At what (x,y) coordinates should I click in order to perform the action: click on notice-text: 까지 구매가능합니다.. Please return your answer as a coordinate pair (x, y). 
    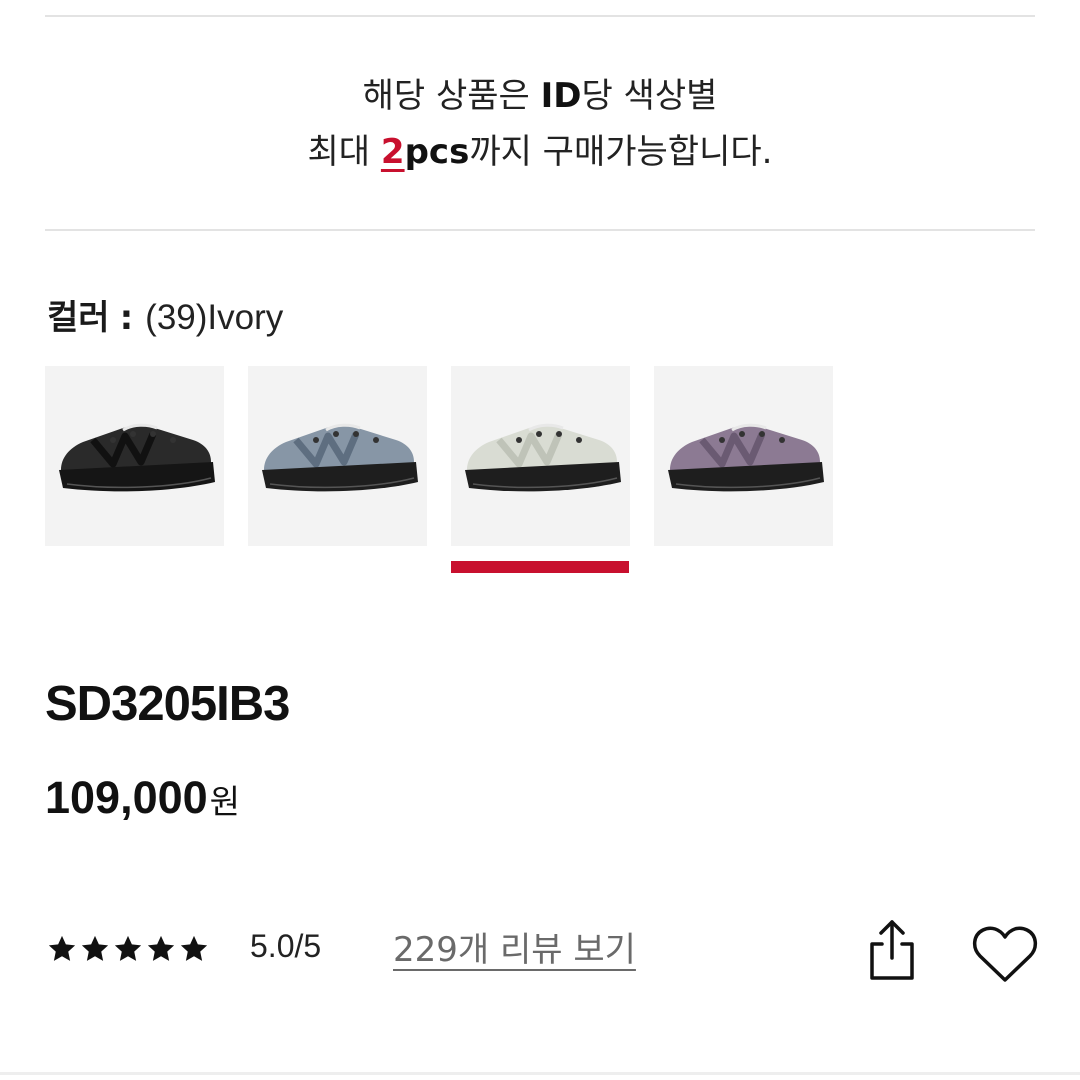
    Looking at the image, I should click on (621, 152).